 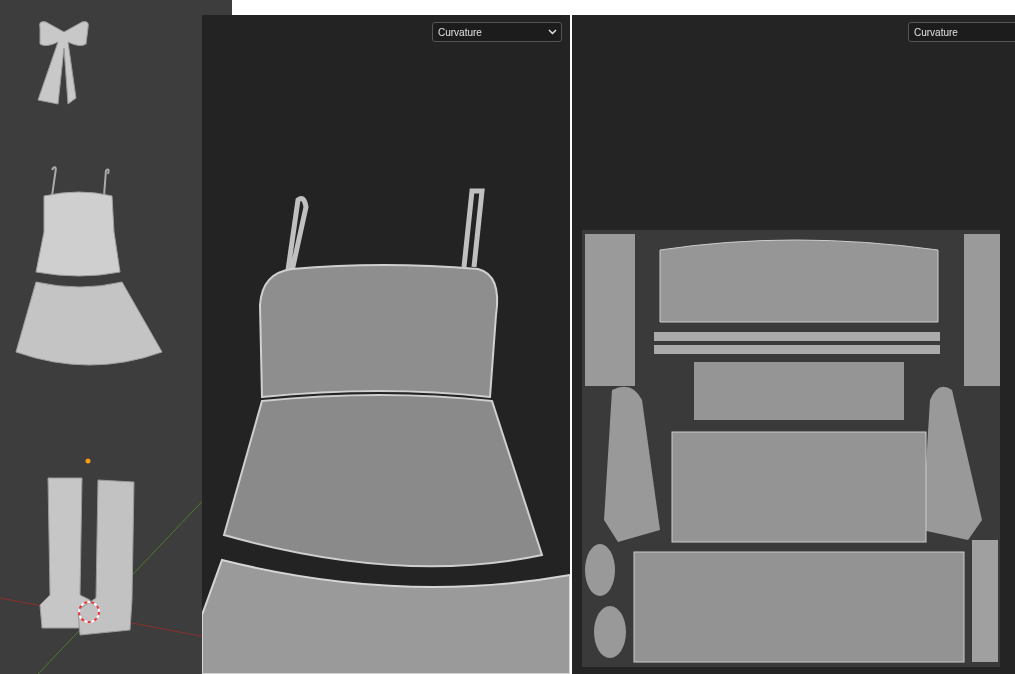 I want to click on caret-icon, so click(x=552, y=32).